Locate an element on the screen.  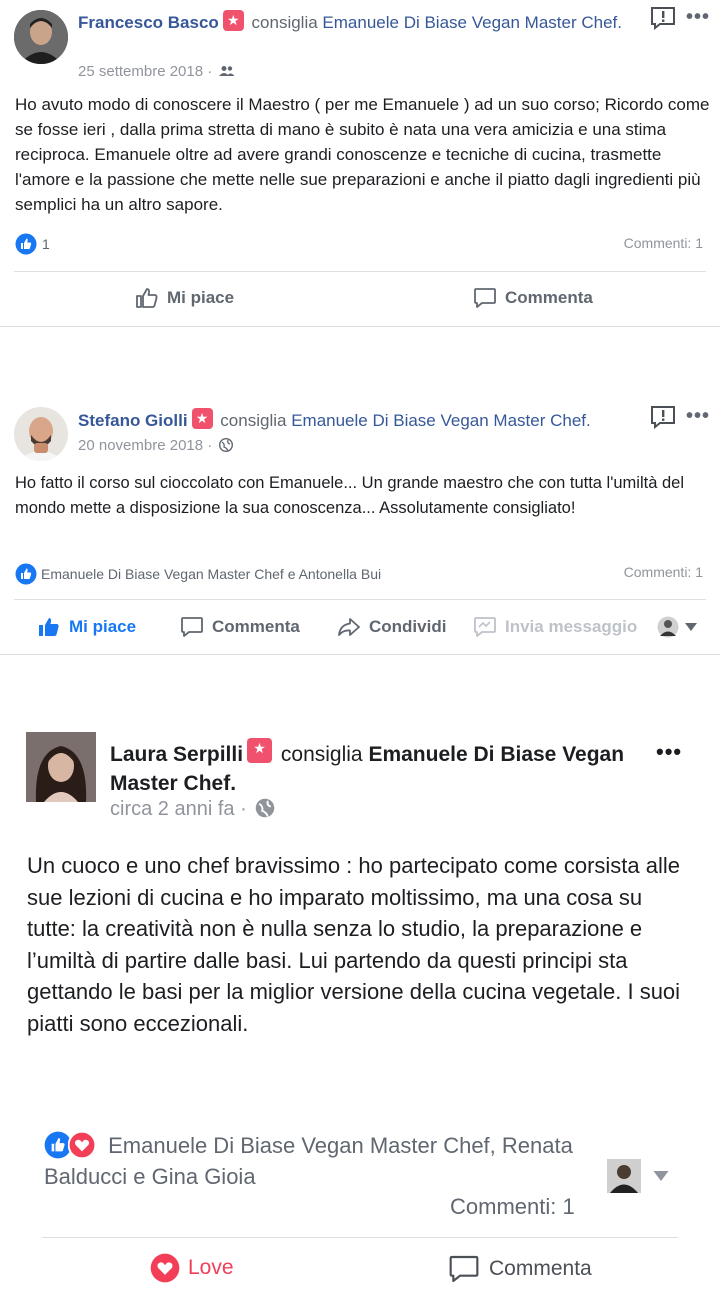
author-name: Francesco Basco is located at coordinates (148, 22).